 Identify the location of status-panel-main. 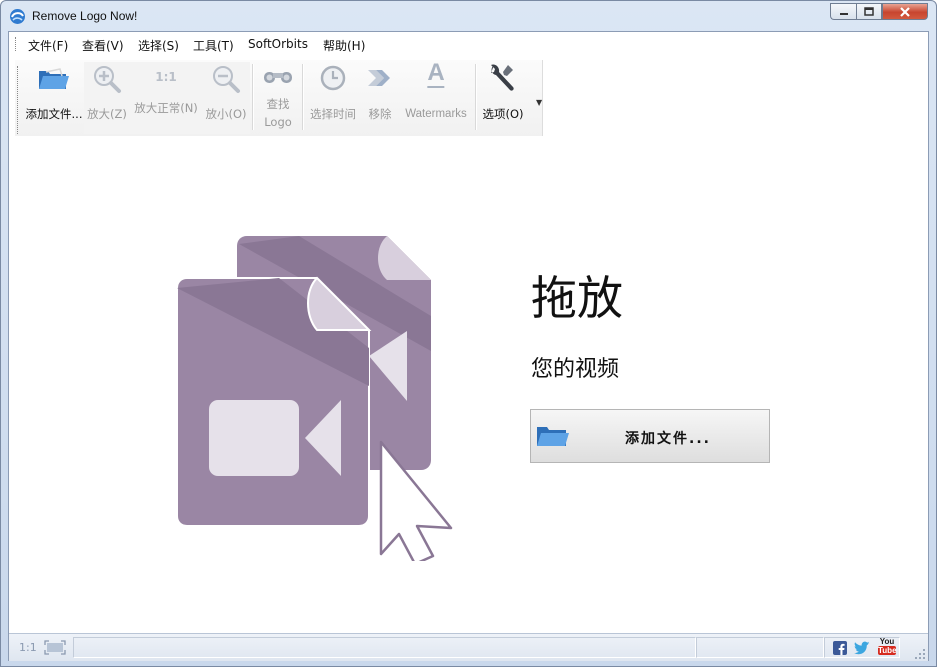
(384, 647).